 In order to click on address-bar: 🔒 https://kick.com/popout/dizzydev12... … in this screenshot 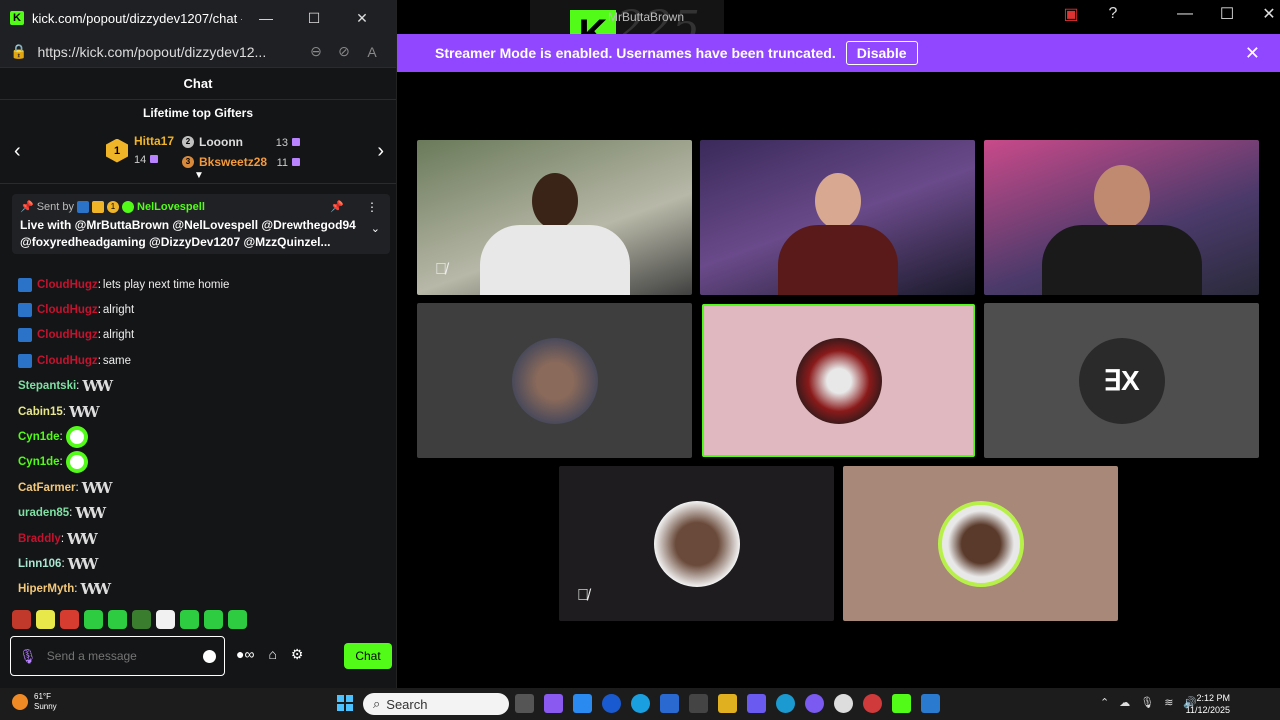, I will do `click(198, 52)`.